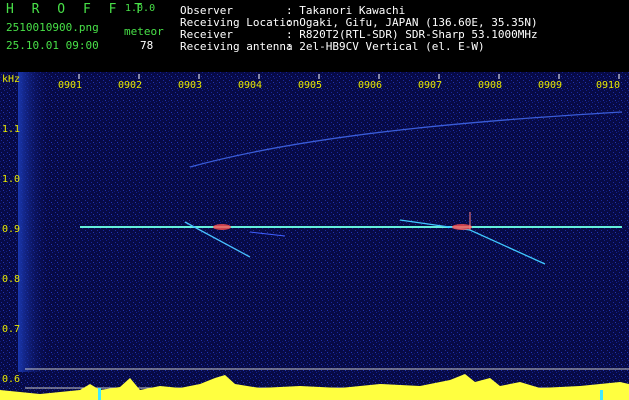  Describe the element at coordinates (147, 45) in the screenshot. I see `meteor-count: 78` at that location.